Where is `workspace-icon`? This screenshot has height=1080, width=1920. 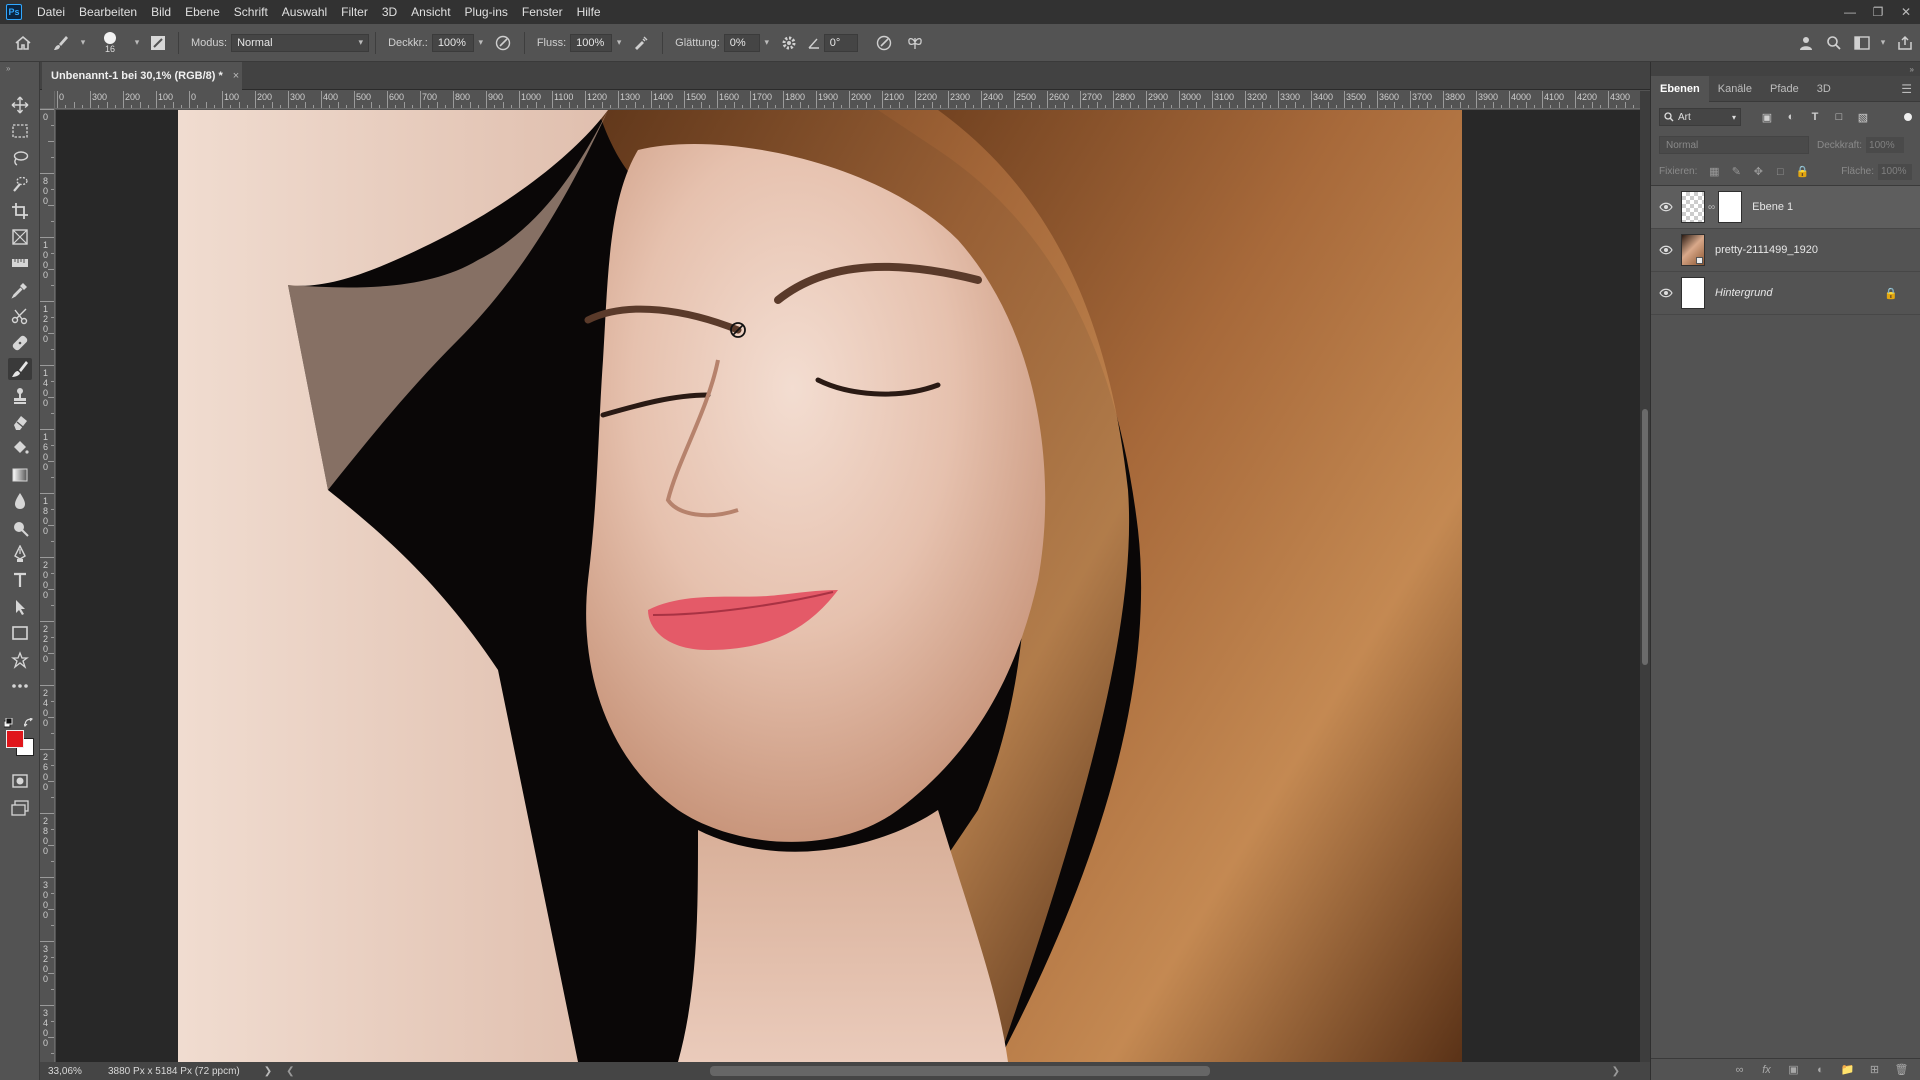 workspace-icon is located at coordinates (1862, 43).